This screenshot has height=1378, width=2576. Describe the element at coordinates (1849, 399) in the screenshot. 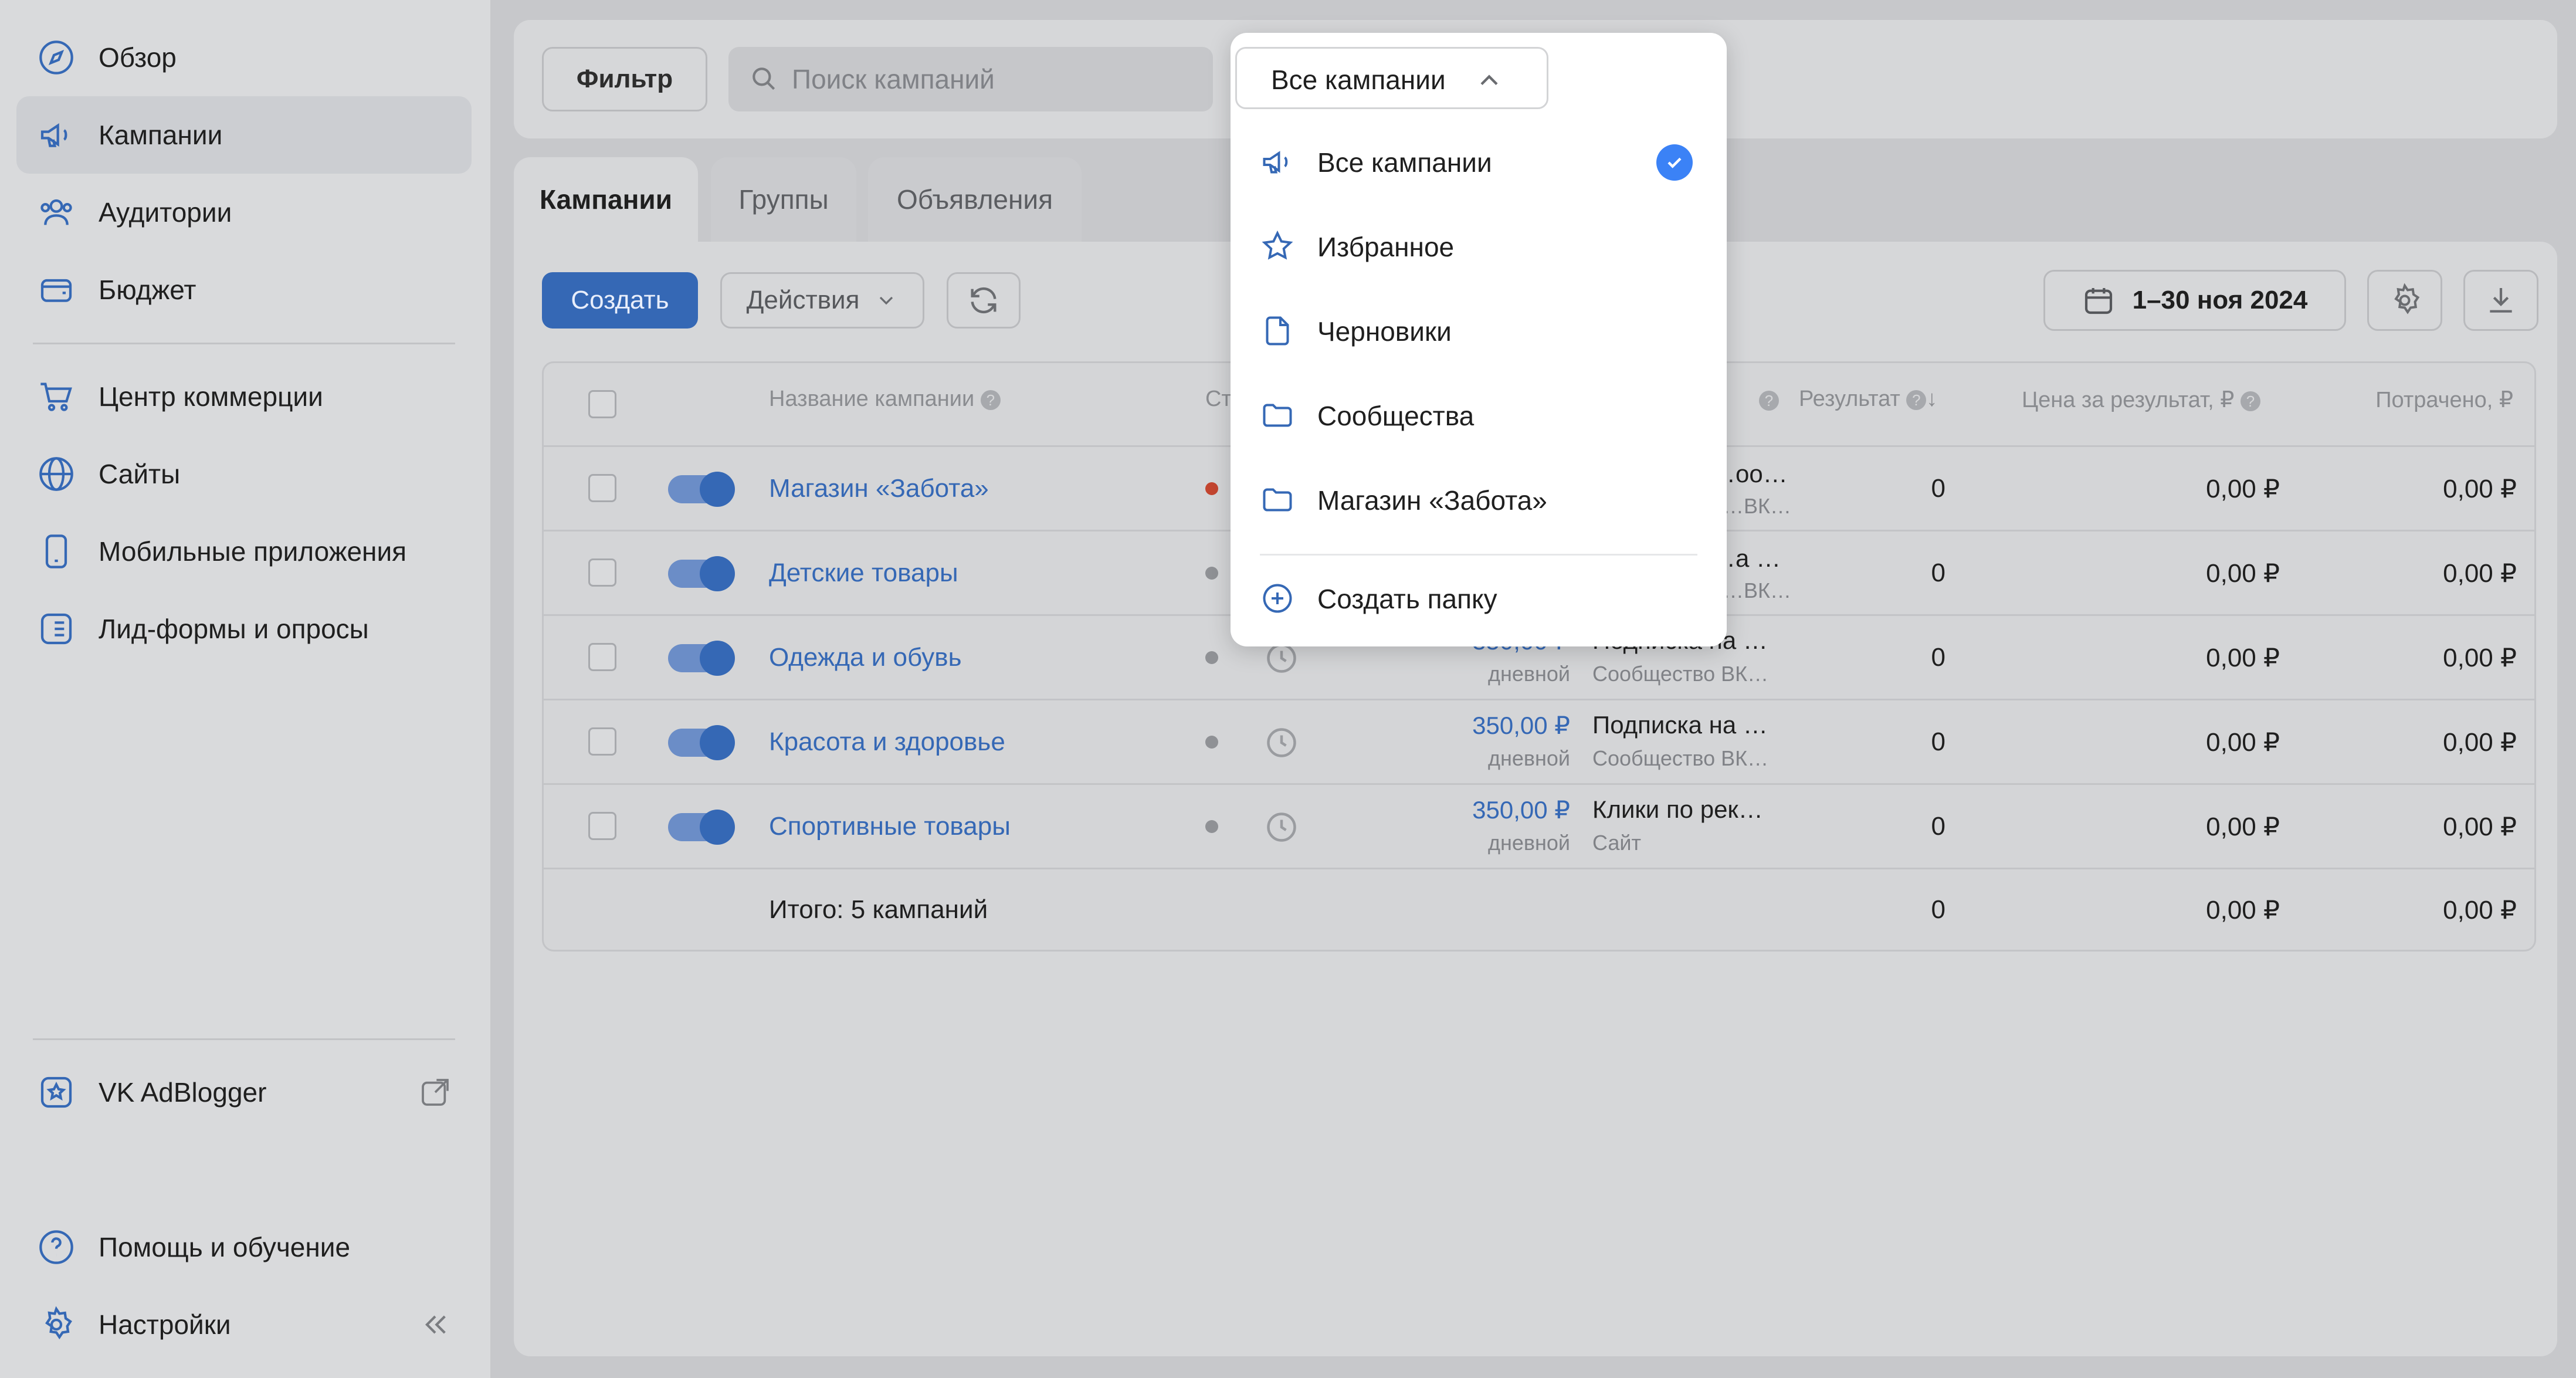

I see `header-label: Результат` at that location.